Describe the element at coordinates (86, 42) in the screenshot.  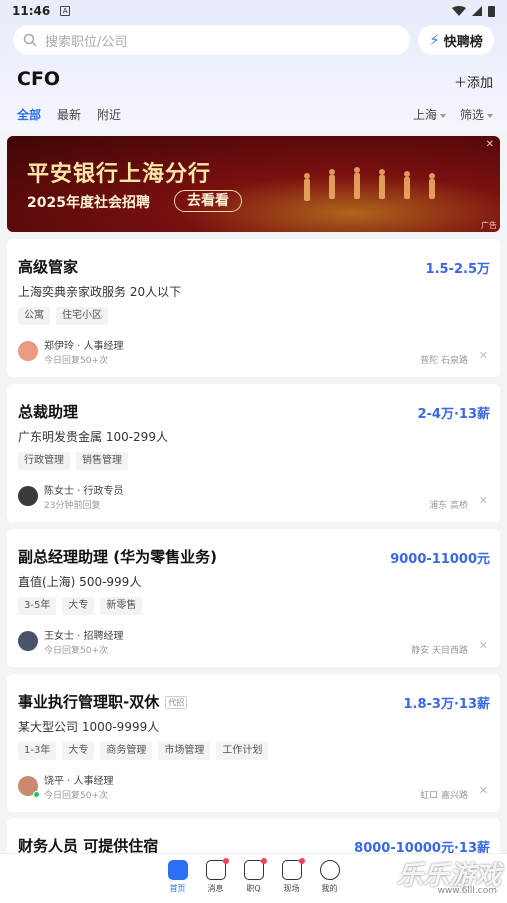
I see `search-placeholder: 搜索职位/公司` at that location.